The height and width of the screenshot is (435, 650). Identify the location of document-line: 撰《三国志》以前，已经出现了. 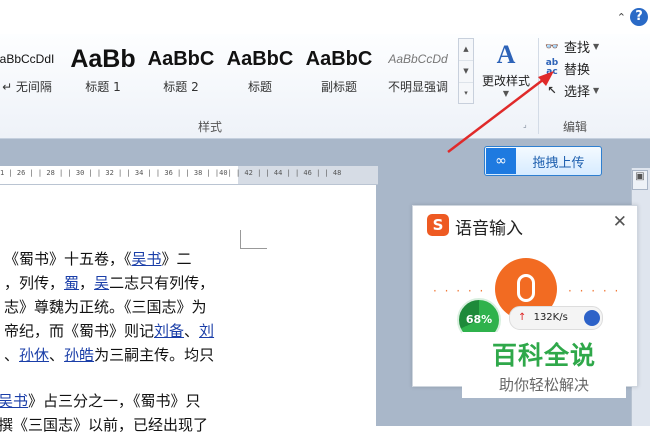
(104, 424).